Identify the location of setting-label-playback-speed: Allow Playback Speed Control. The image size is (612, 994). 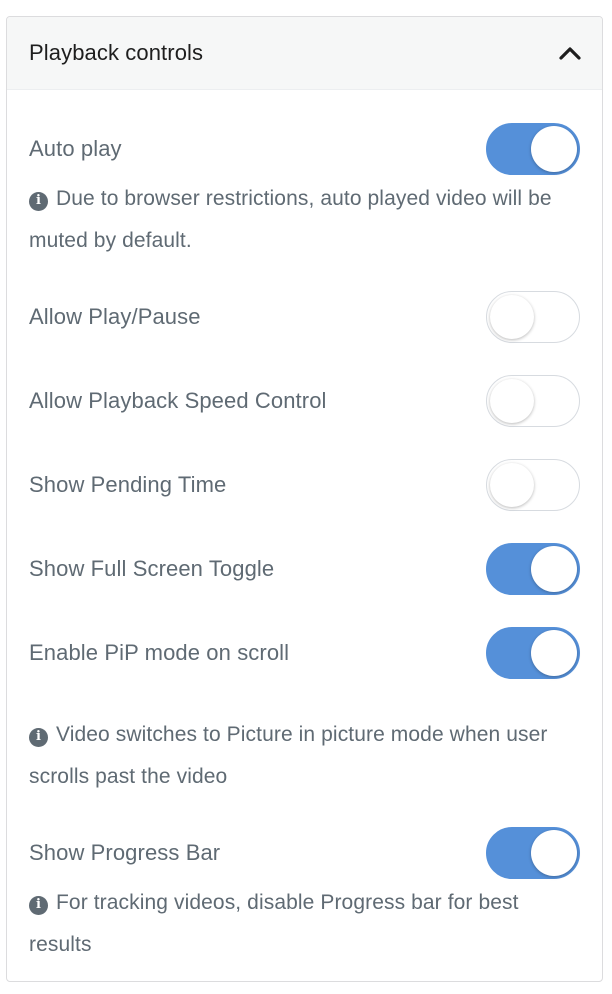
(178, 400).